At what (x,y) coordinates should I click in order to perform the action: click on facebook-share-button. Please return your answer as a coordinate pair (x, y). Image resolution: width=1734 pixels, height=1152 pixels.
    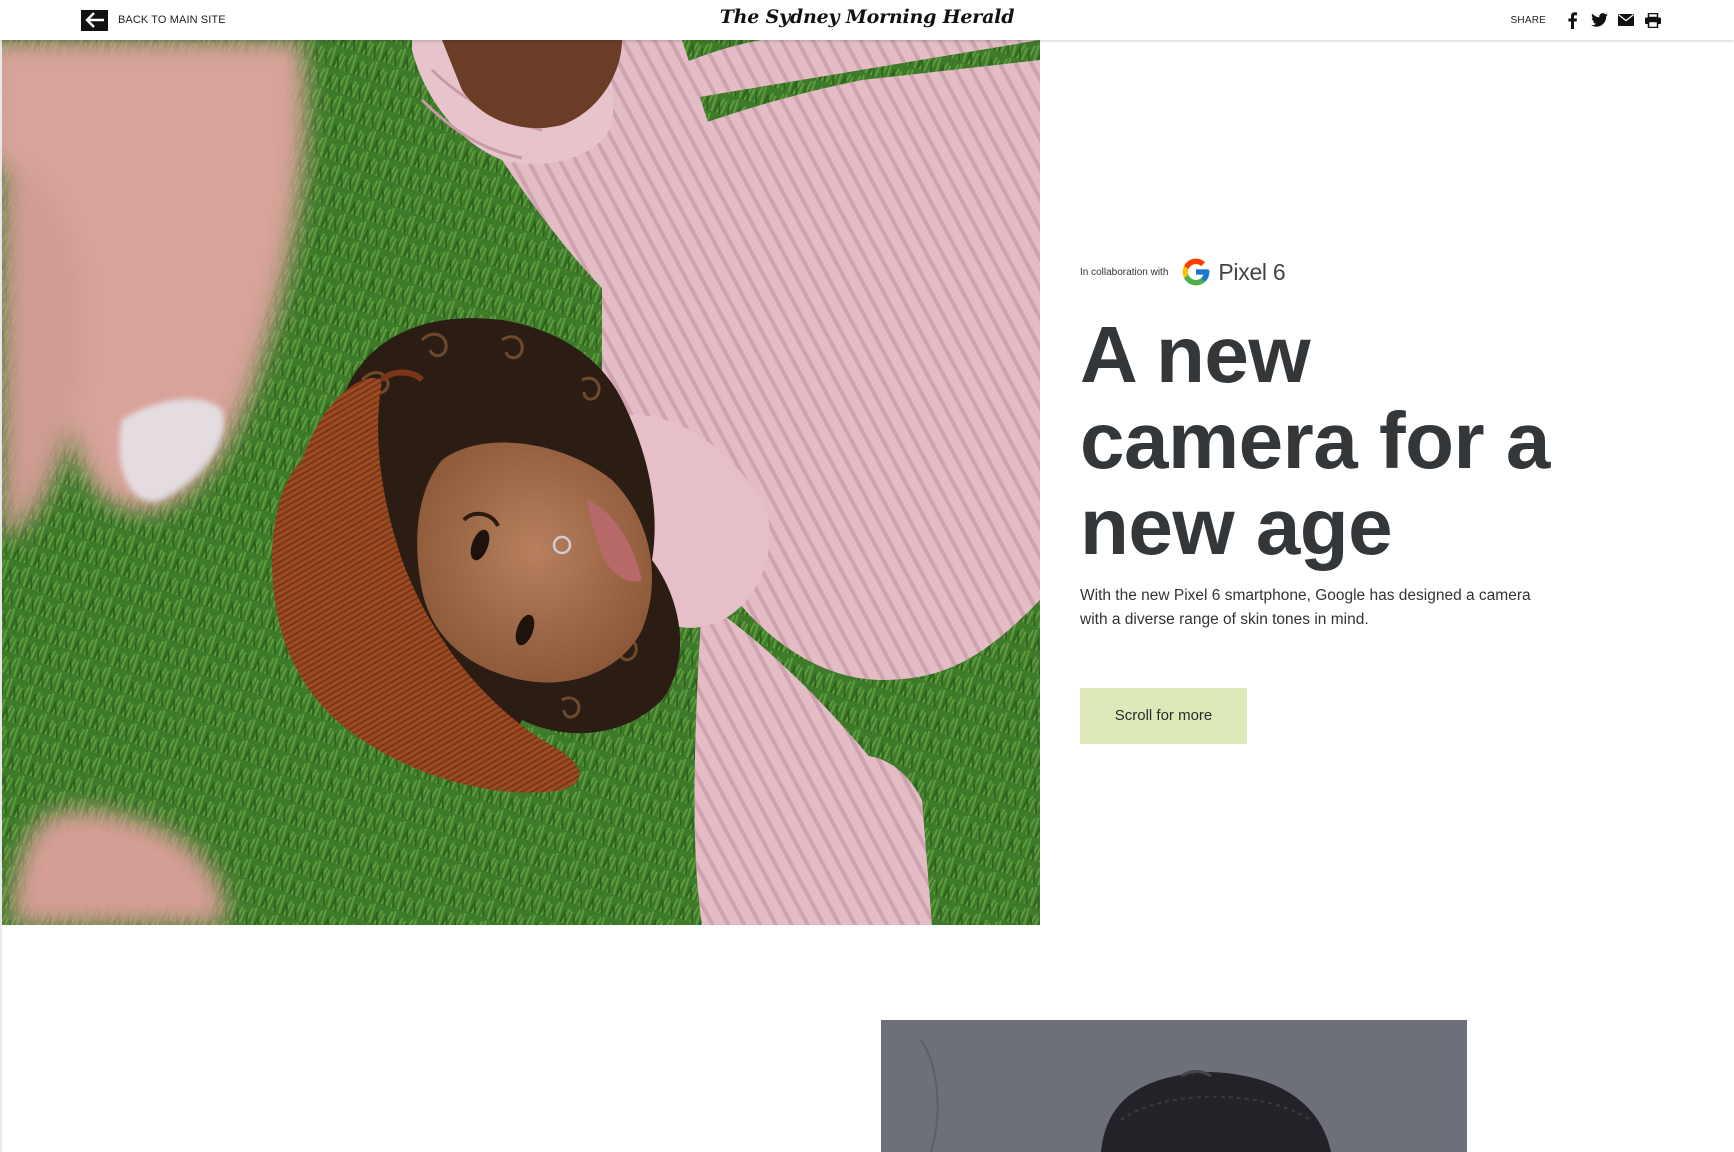
    Looking at the image, I should click on (1572, 20).